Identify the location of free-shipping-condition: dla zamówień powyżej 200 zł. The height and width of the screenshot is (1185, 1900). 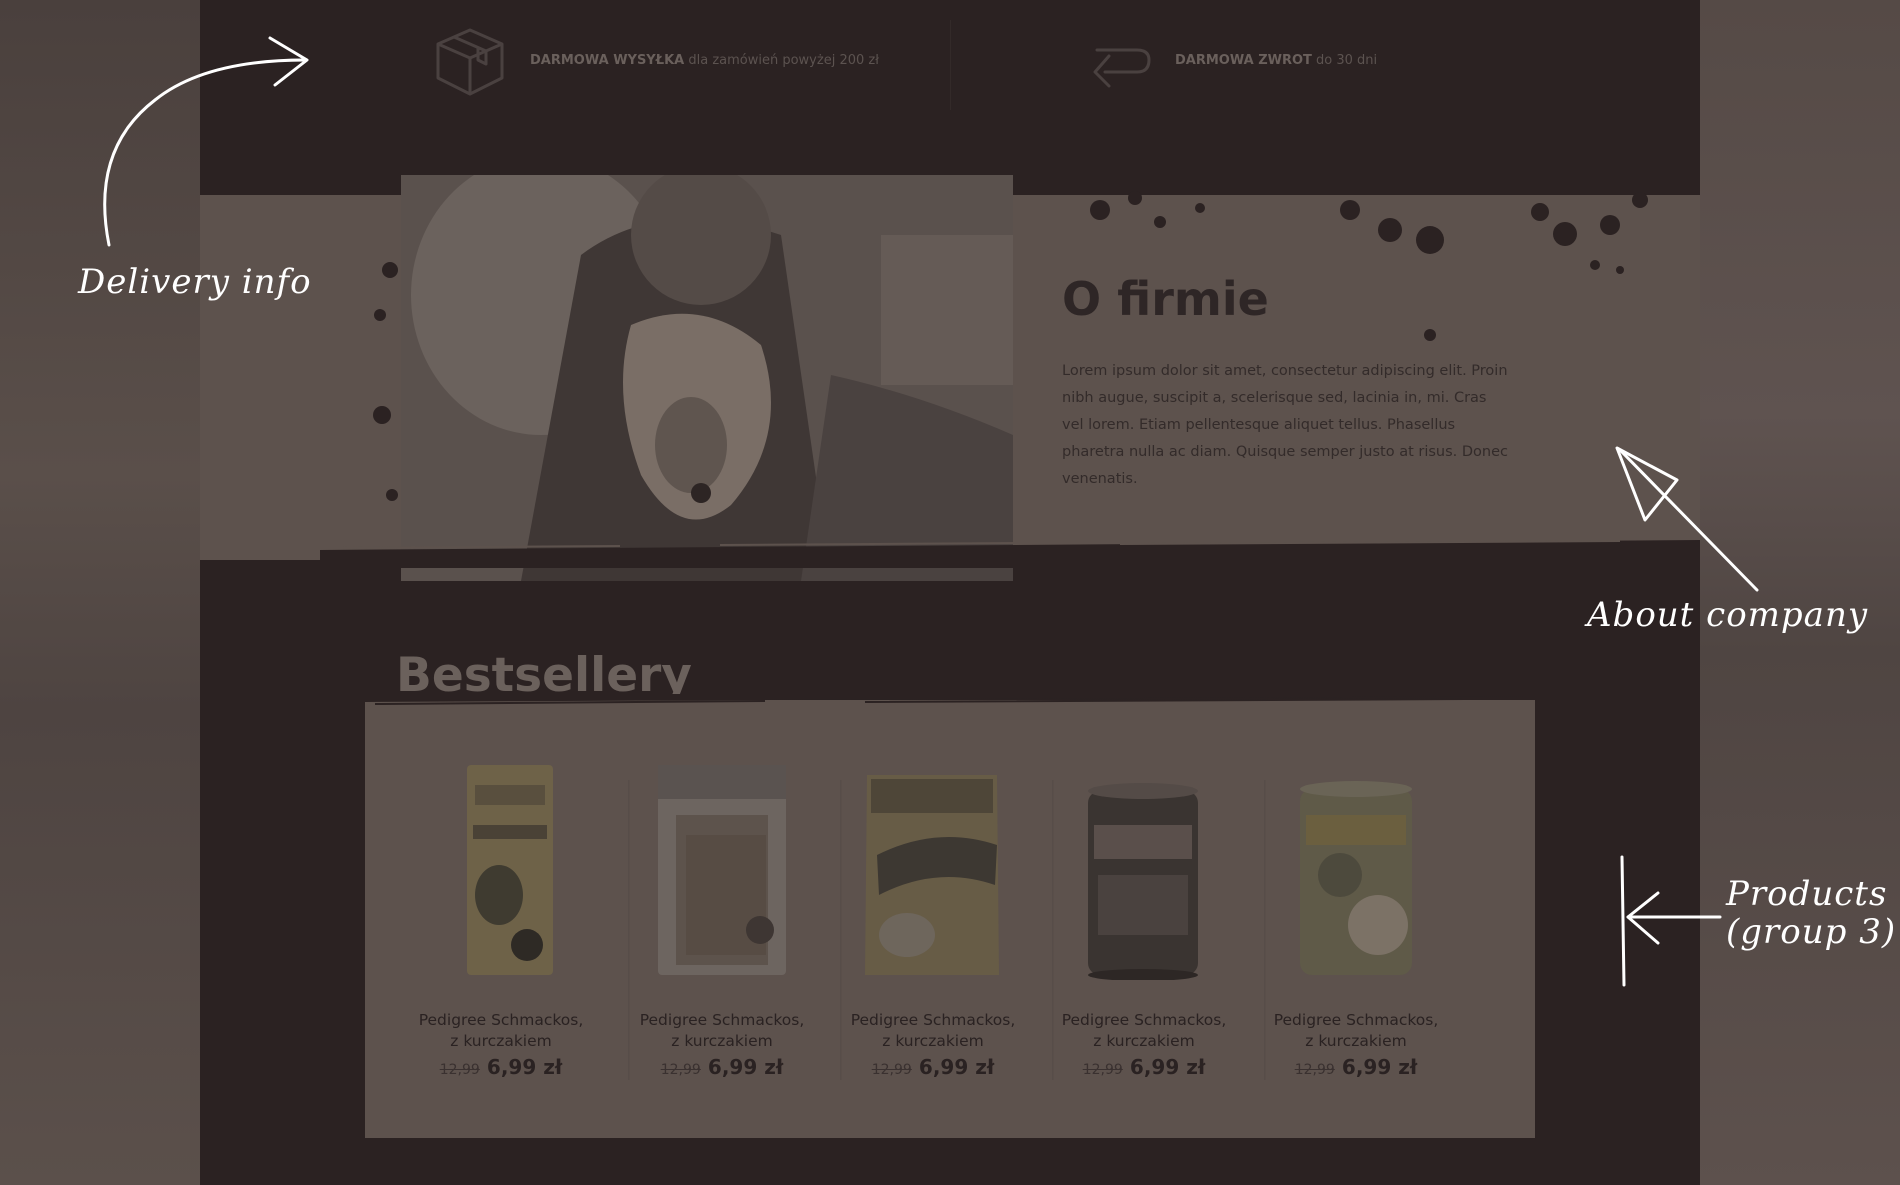
(783, 60).